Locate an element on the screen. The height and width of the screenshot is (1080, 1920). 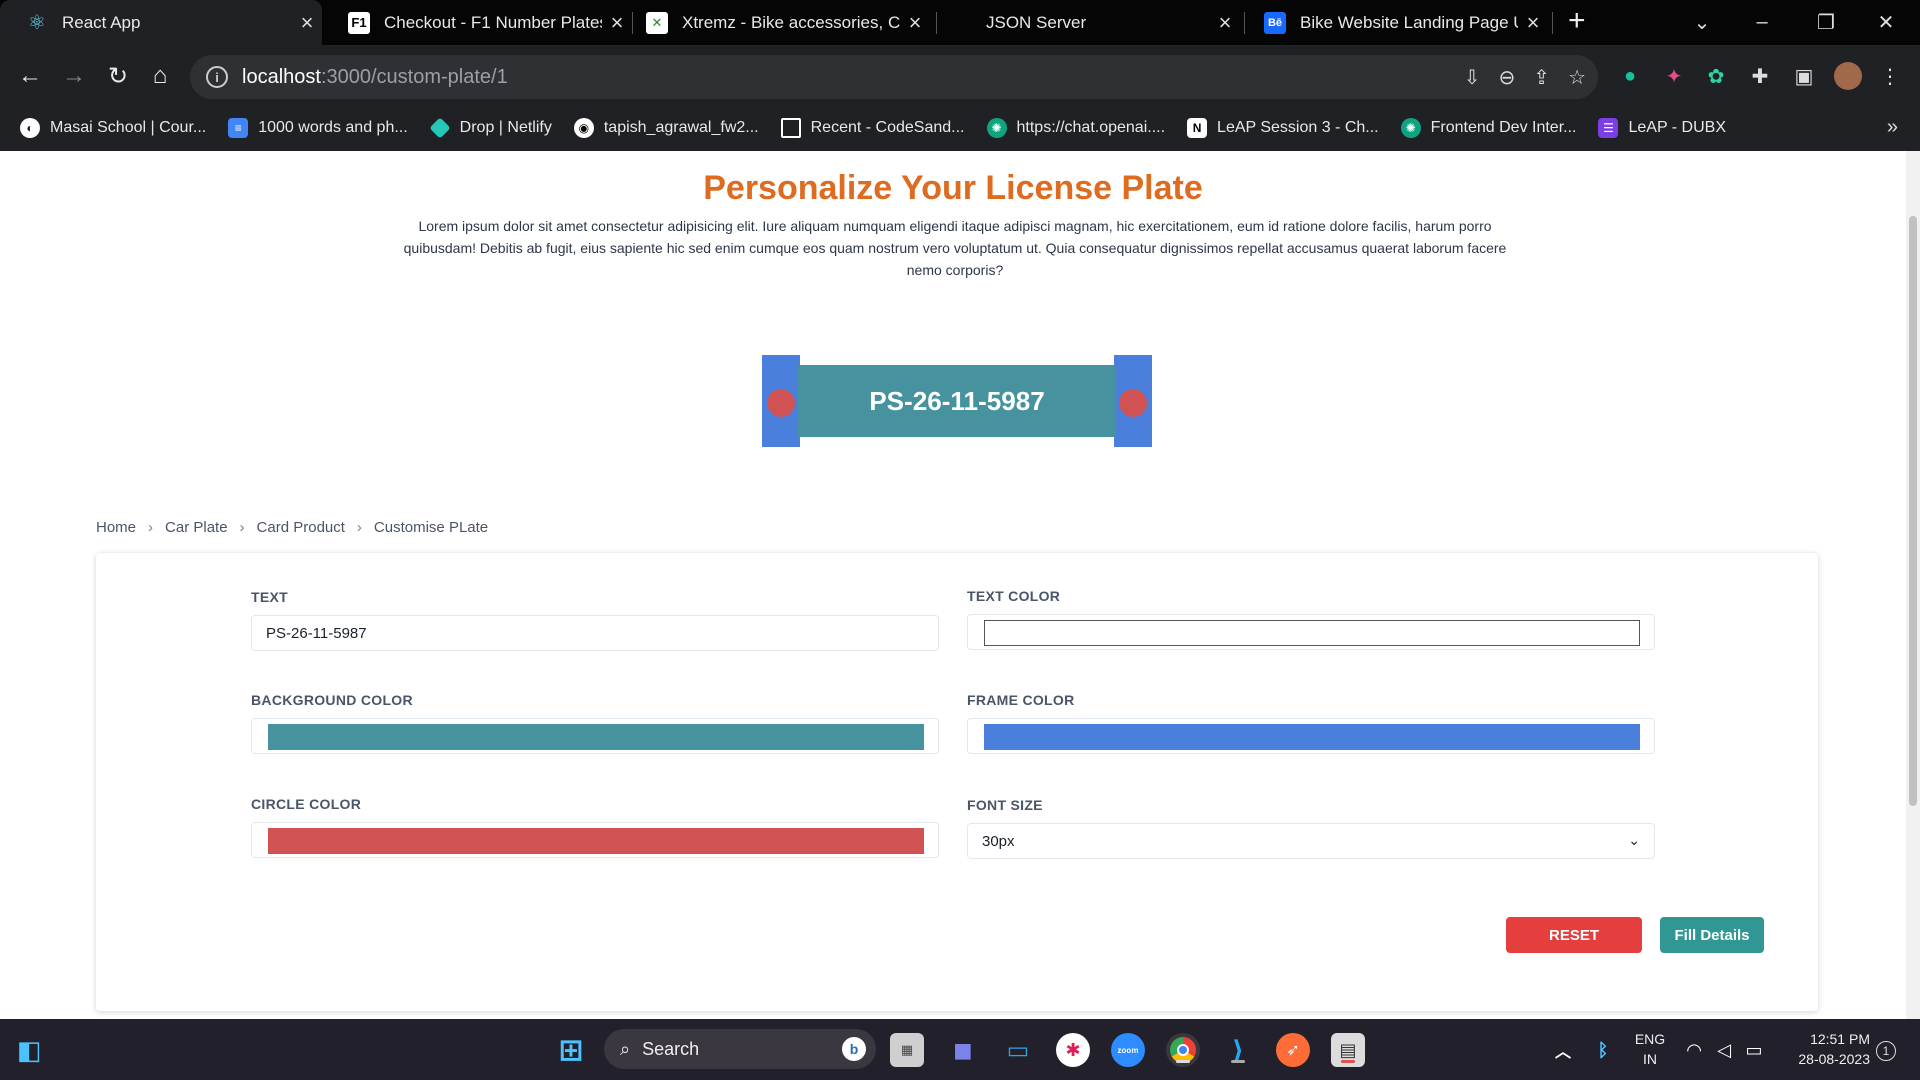
docs-icon: ≡ is located at coordinates (238, 128).